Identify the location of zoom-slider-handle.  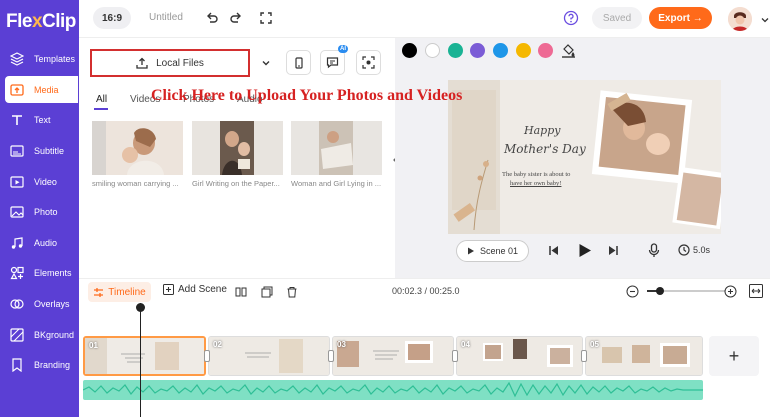
(660, 291).